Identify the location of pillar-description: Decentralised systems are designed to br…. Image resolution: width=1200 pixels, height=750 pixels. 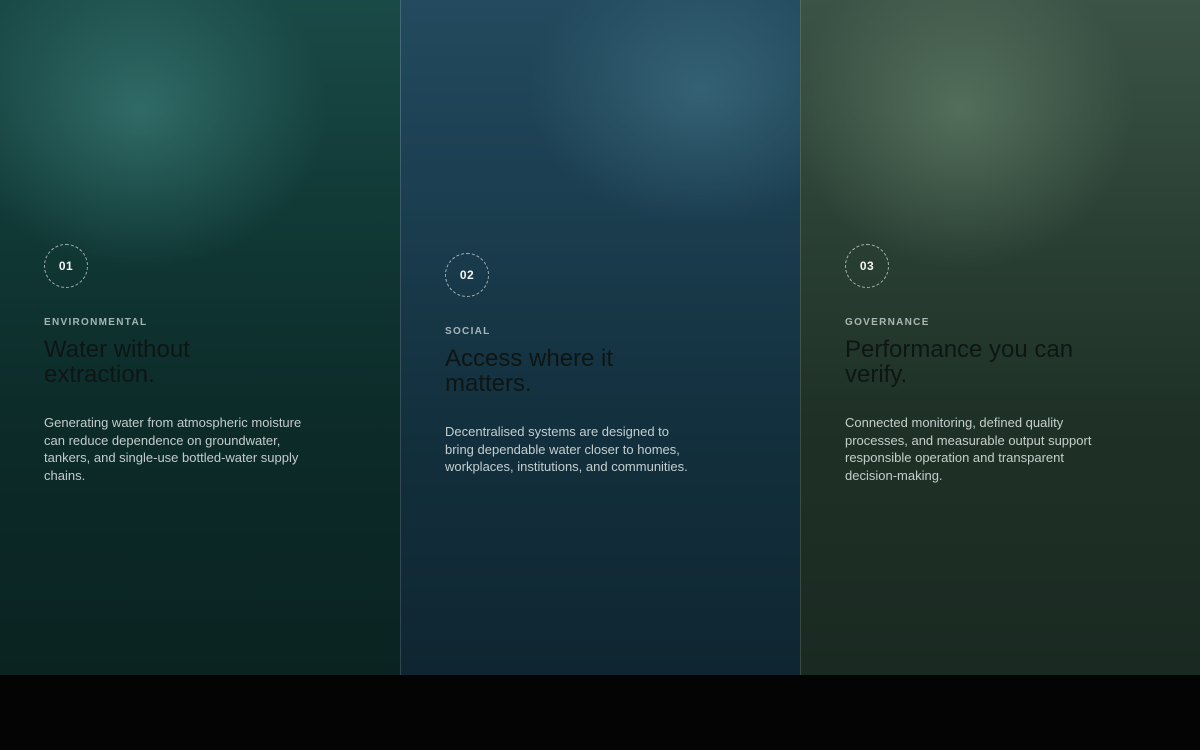
(566, 449).